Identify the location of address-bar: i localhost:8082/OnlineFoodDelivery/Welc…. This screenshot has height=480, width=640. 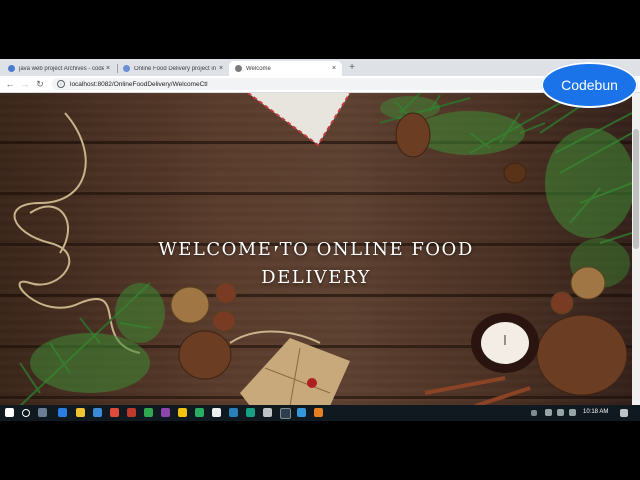
(302, 84).